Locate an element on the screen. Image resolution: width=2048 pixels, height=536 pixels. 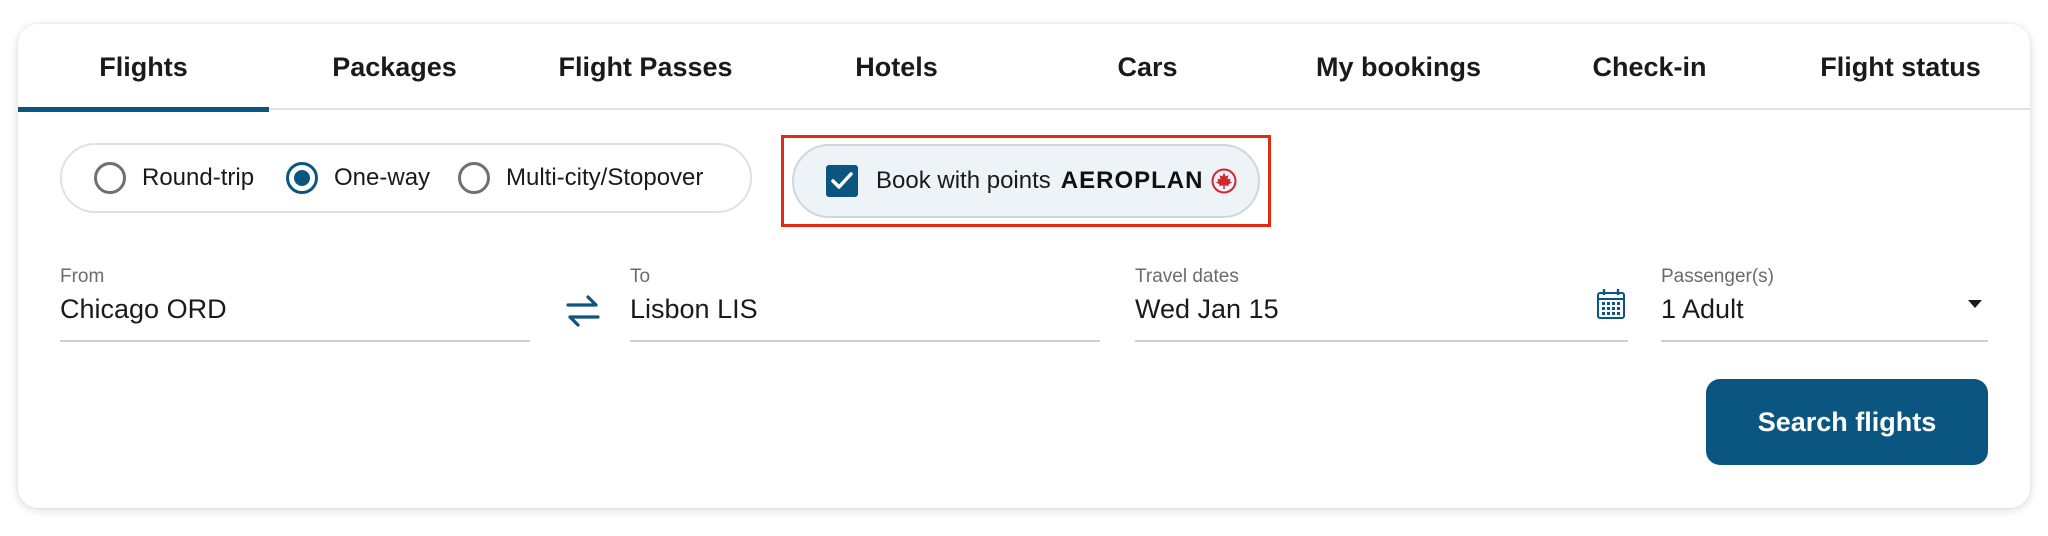
tab-my-bookings: My bookings is located at coordinates (1398, 67).